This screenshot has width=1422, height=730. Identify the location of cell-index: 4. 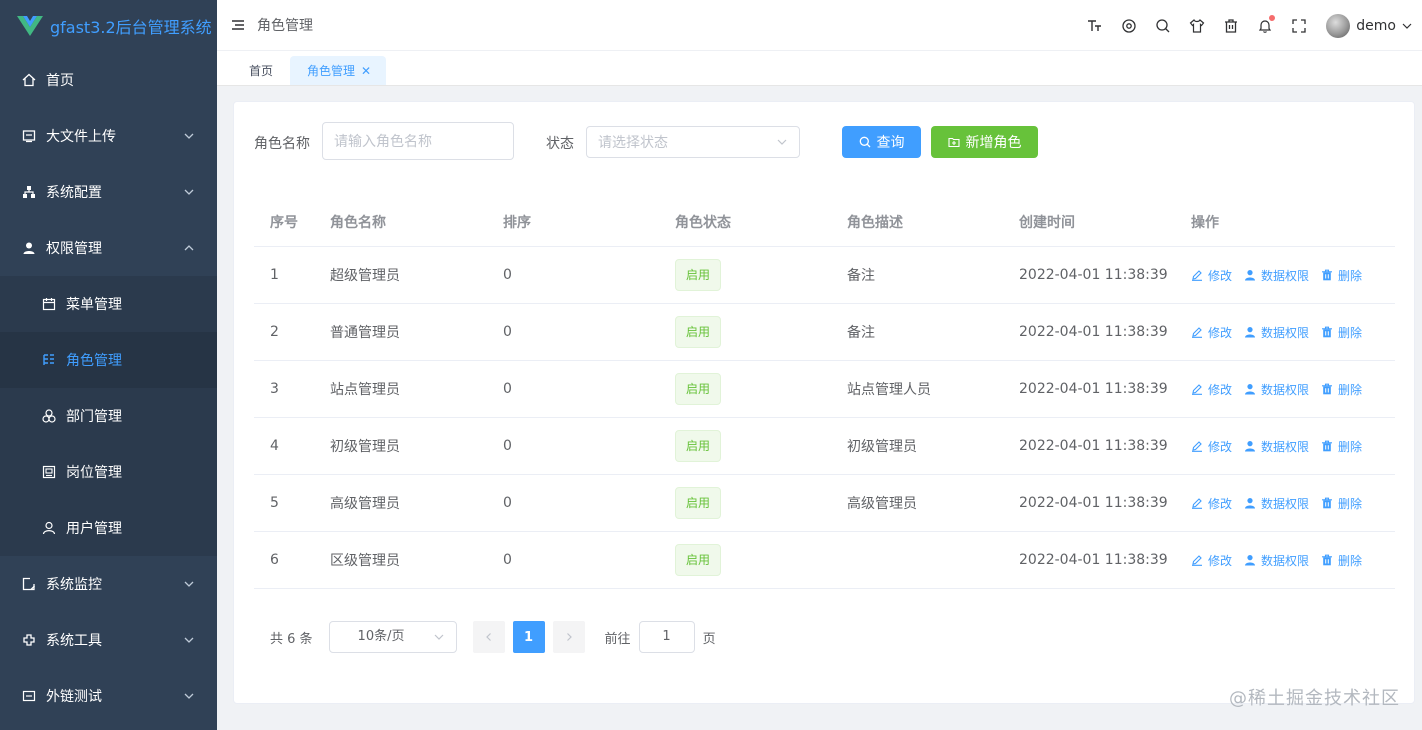
(274, 446).